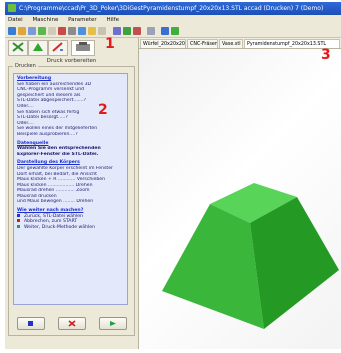 The width and height of the screenshot is (341, 353). I want to click on rotate-icon, so click(52, 31).